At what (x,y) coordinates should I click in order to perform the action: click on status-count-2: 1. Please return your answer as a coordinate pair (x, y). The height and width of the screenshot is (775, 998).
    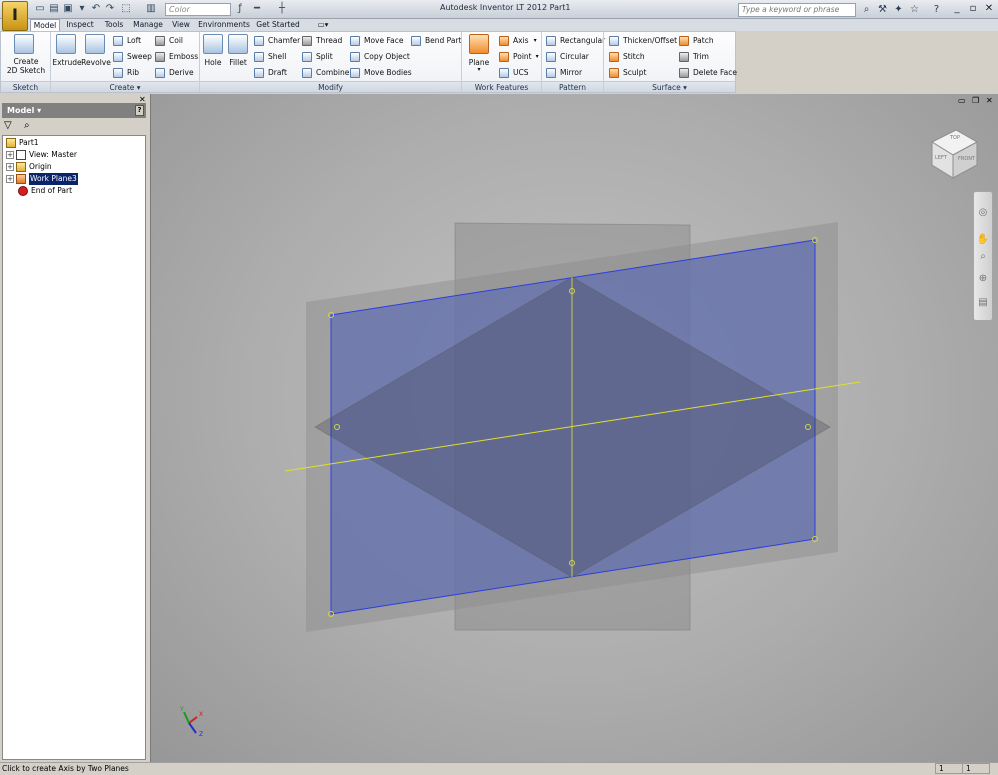
    Looking at the image, I should click on (976, 768).